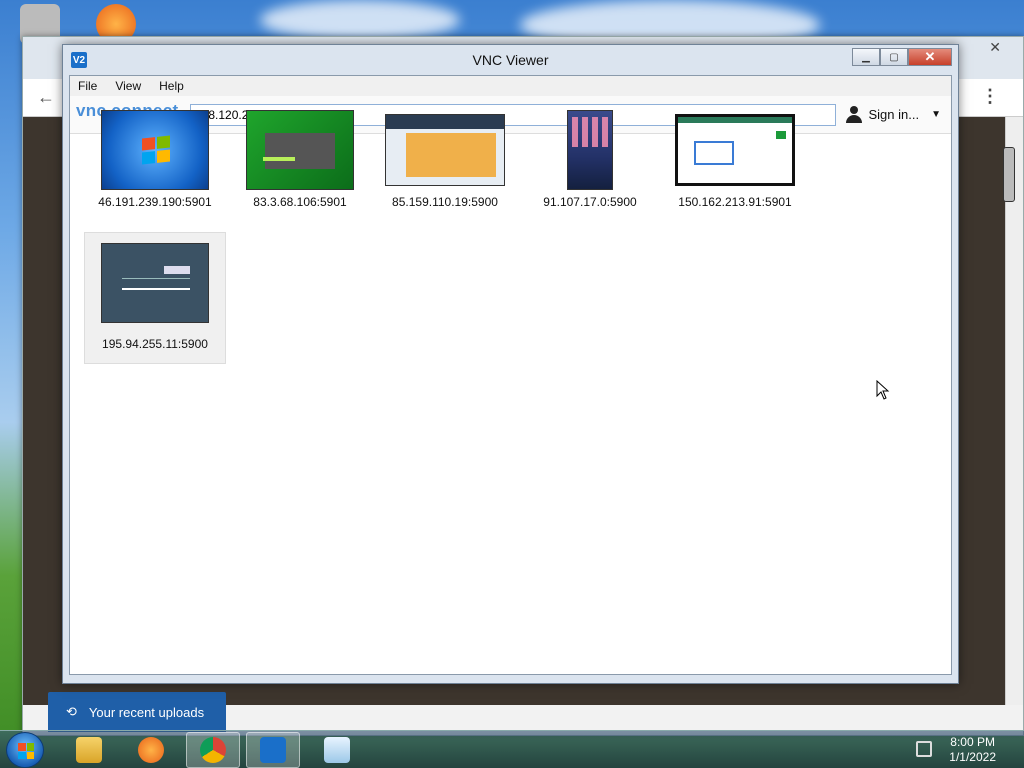 The height and width of the screenshot is (768, 1024). What do you see at coordinates (300, 202) in the screenshot?
I see `connection-label: 83.3.68.106:5901` at bounding box center [300, 202].